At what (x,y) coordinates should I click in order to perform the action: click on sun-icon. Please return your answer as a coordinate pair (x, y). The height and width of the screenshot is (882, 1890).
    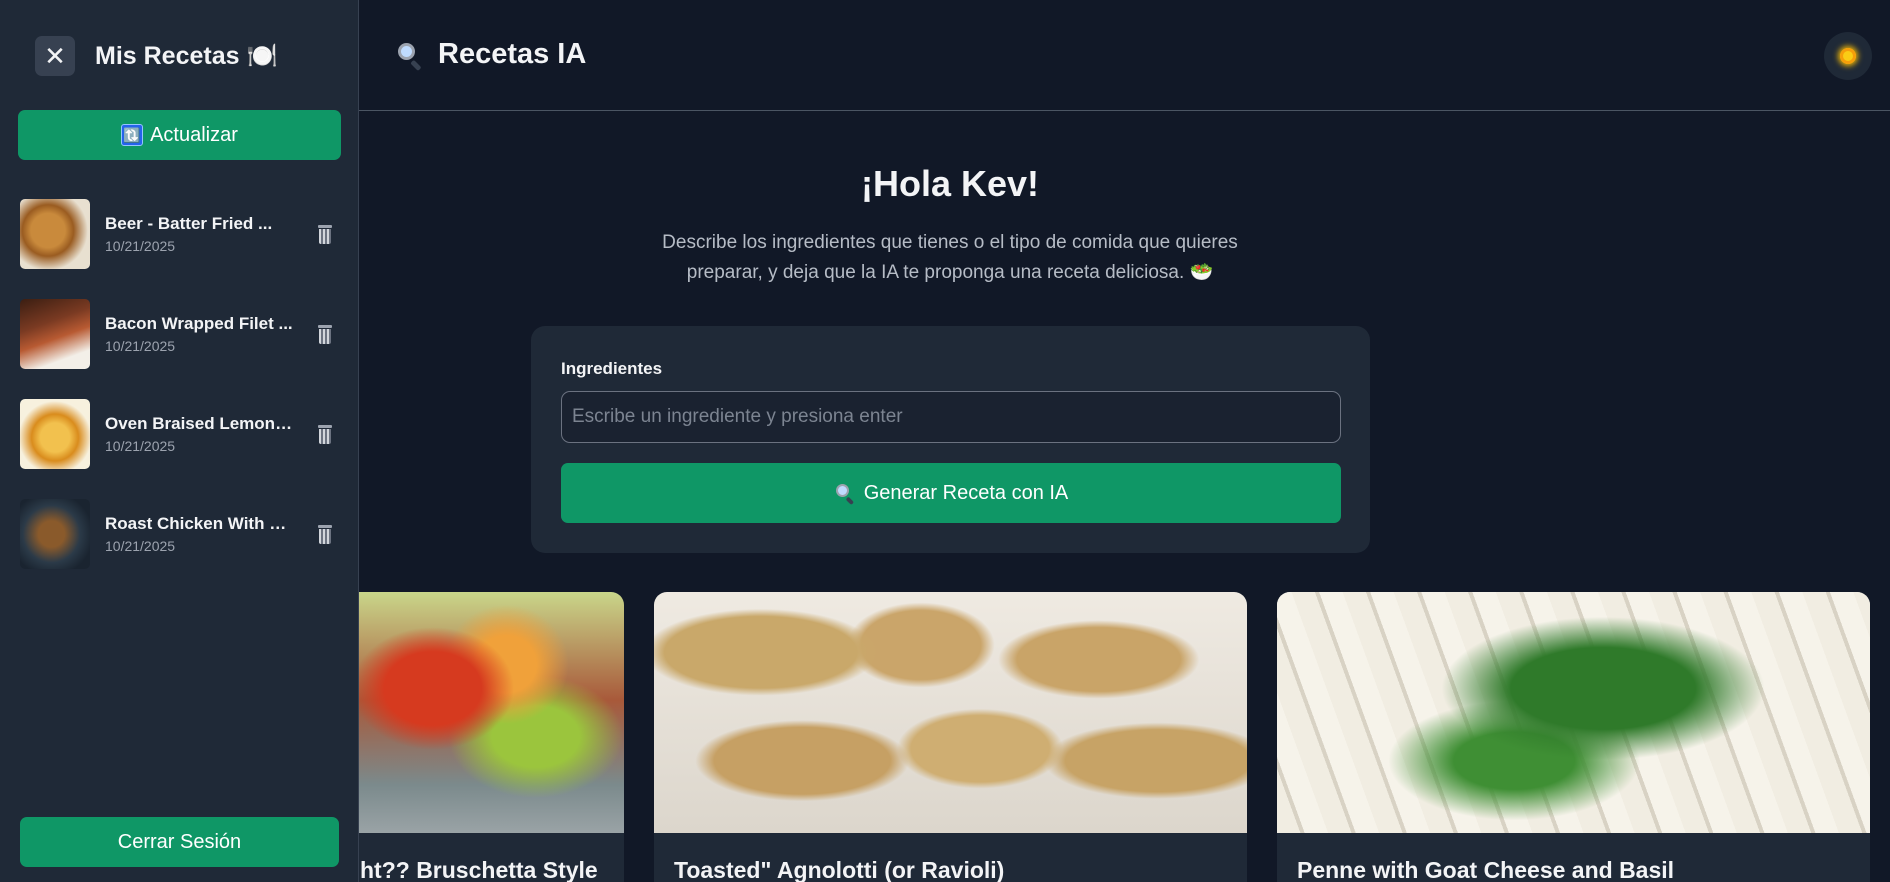
    Looking at the image, I should click on (1848, 56).